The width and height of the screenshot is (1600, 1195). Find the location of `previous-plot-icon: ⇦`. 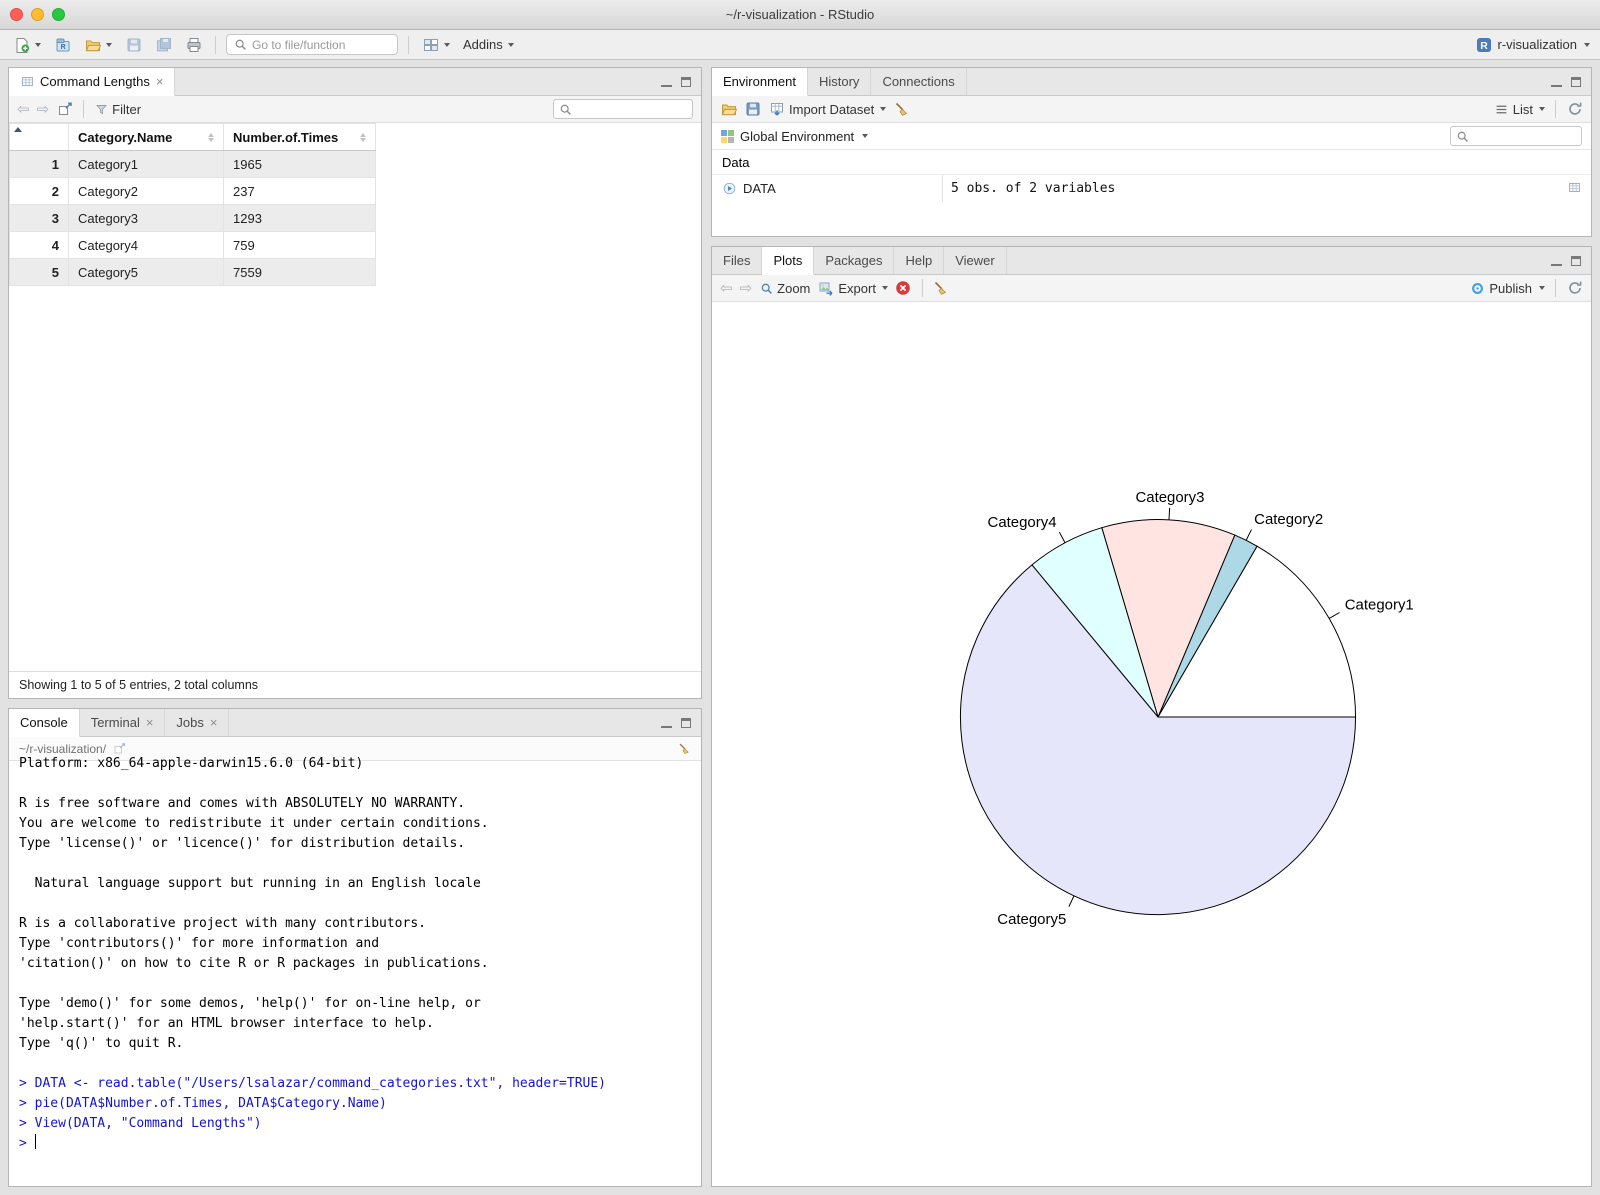

previous-plot-icon: ⇦ is located at coordinates (726, 288).